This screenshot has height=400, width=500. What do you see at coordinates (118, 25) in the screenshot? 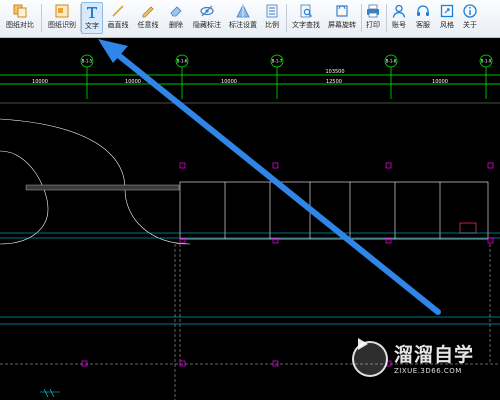
I see `draw-line-label: 画直线` at bounding box center [118, 25].